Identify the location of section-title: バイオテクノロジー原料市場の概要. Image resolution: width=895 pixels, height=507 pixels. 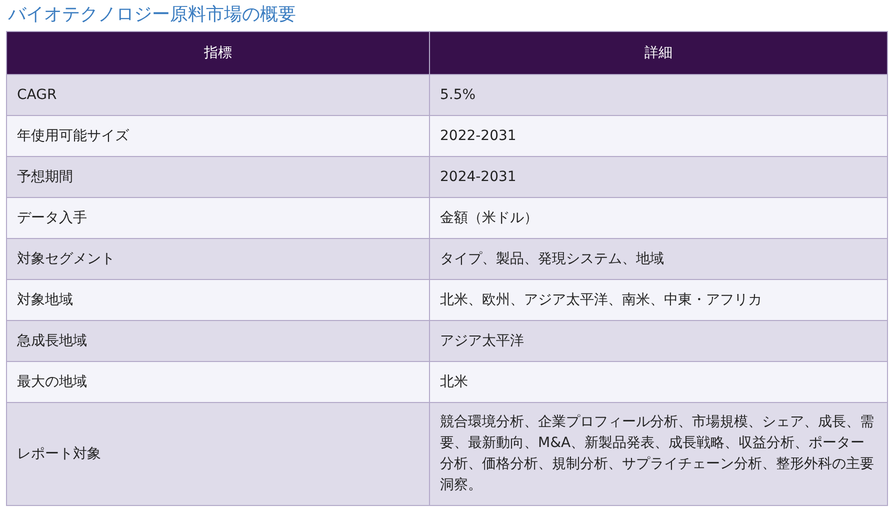
(152, 15).